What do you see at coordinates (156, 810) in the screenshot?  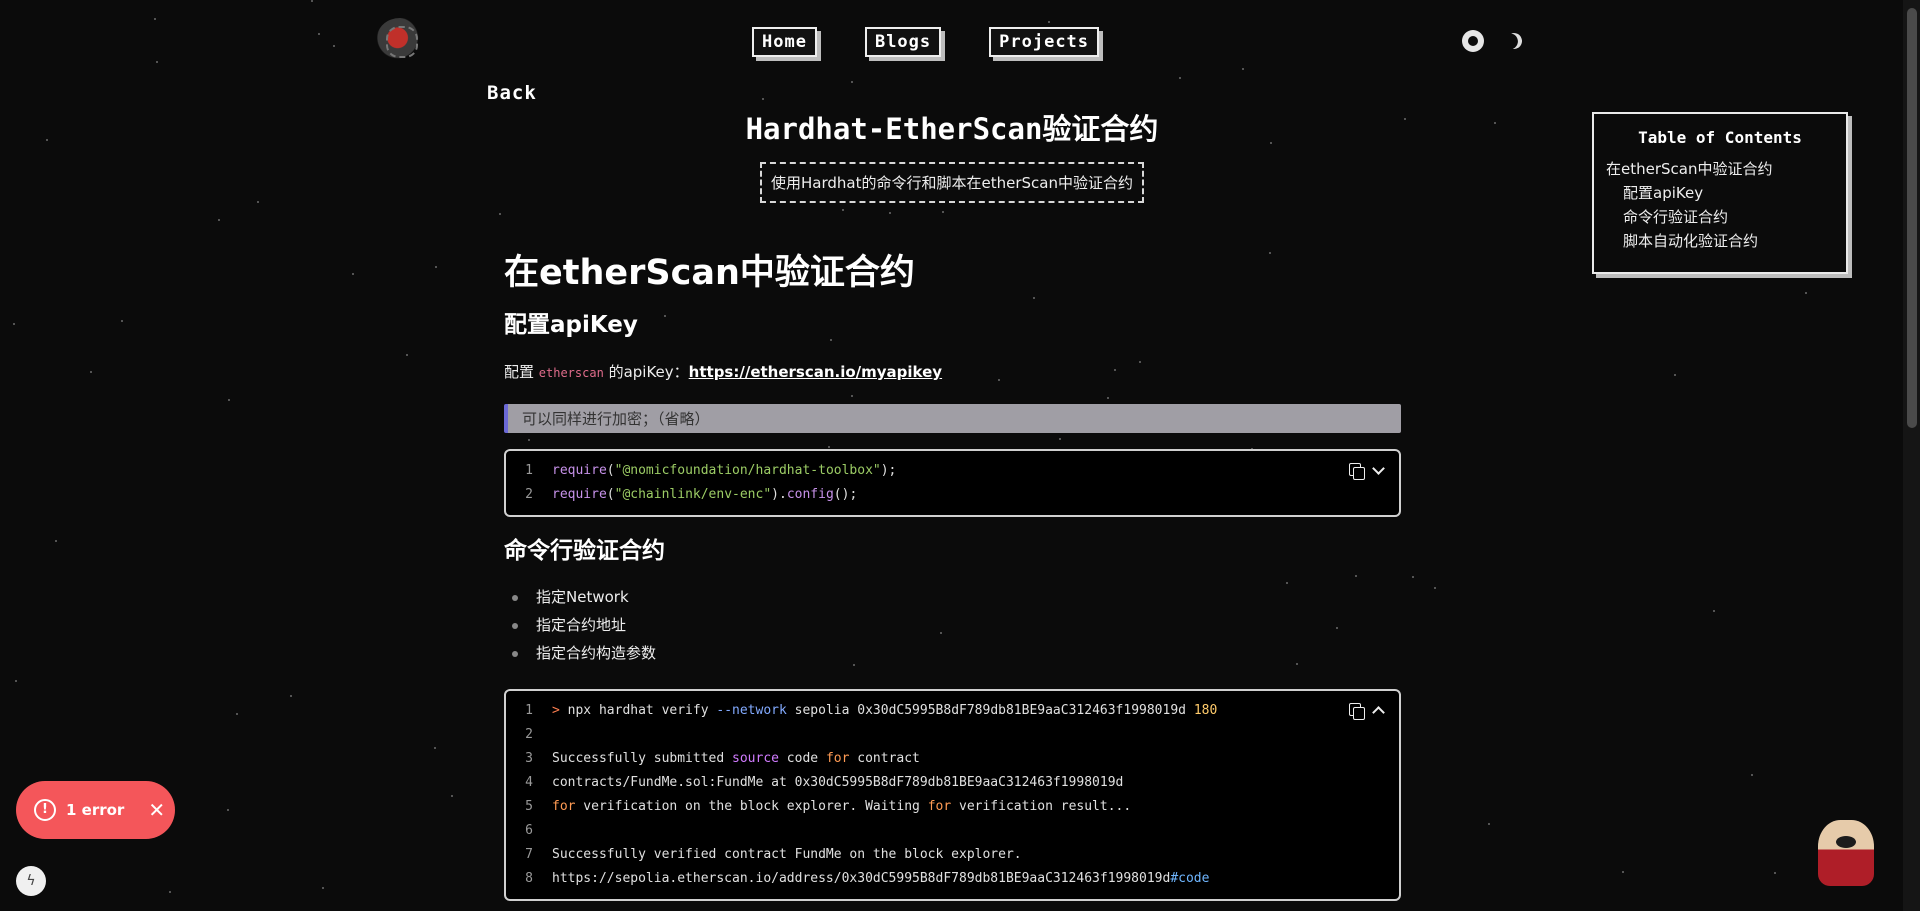 I see `close-icon: ✕` at bounding box center [156, 810].